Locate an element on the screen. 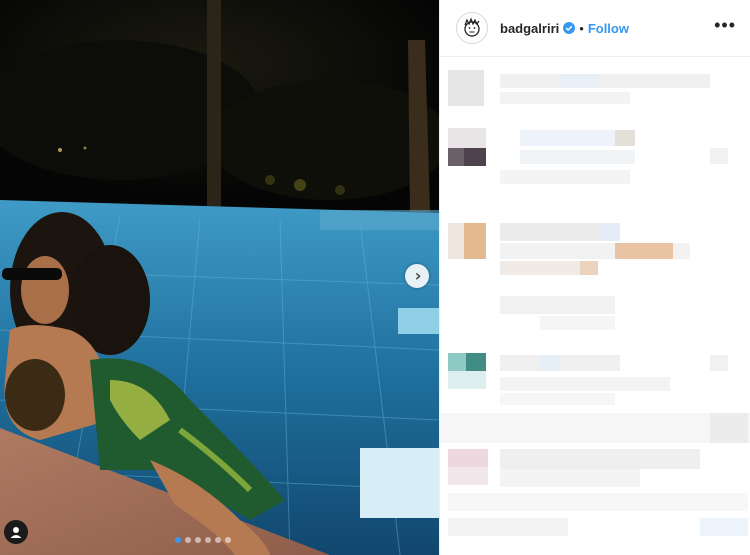 This screenshot has width=750, height=555. tagged-users-button is located at coordinates (16, 532).